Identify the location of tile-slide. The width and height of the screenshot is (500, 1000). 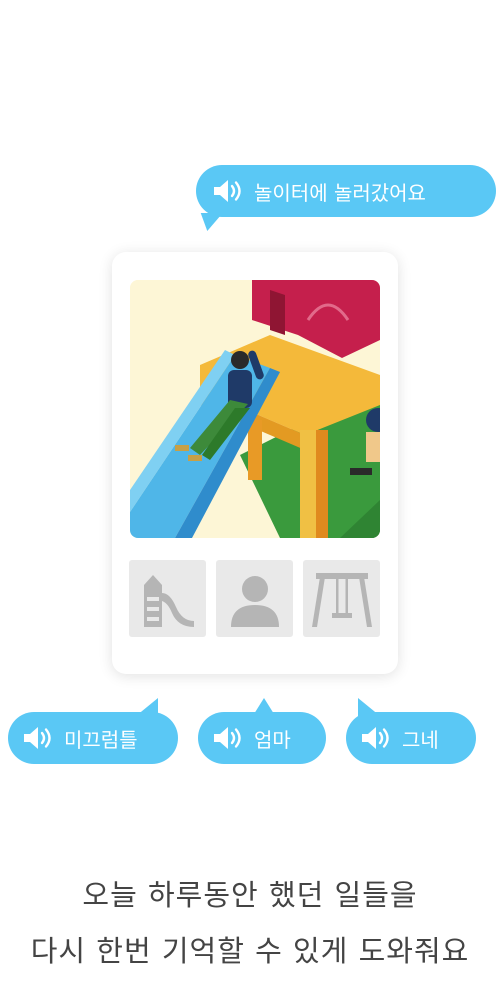
(167, 598).